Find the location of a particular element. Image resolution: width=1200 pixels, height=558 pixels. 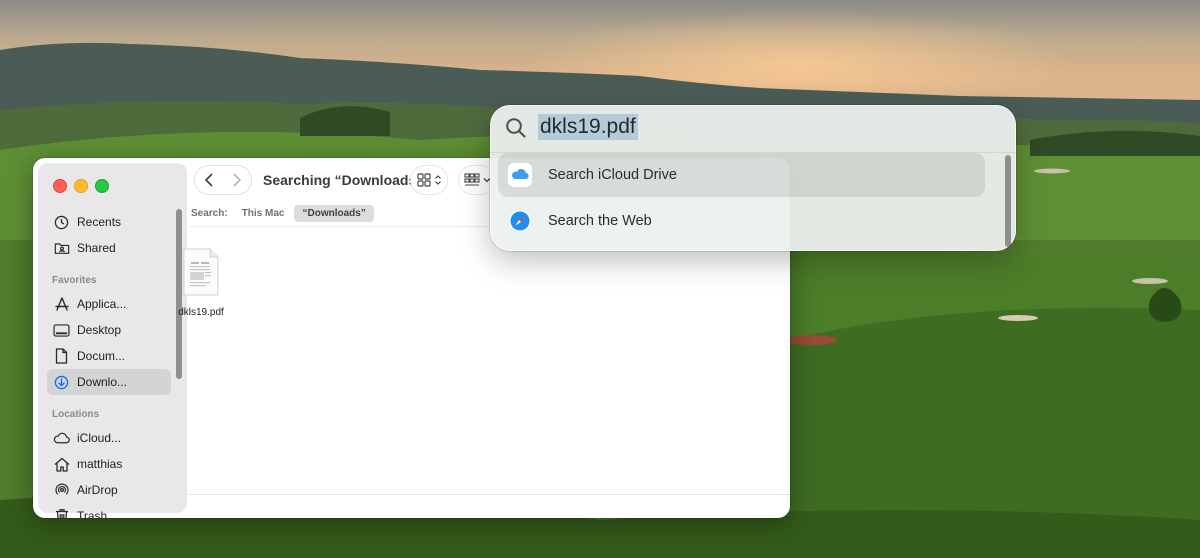

pdf-file-icon is located at coordinates (201, 272).